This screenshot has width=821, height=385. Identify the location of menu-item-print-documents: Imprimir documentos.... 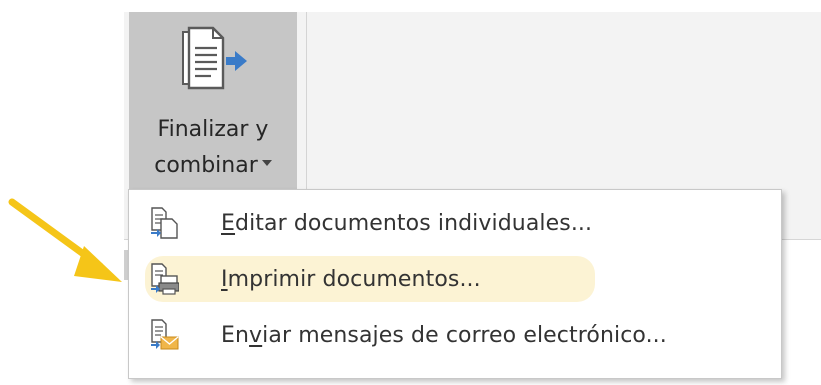
(370, 279).